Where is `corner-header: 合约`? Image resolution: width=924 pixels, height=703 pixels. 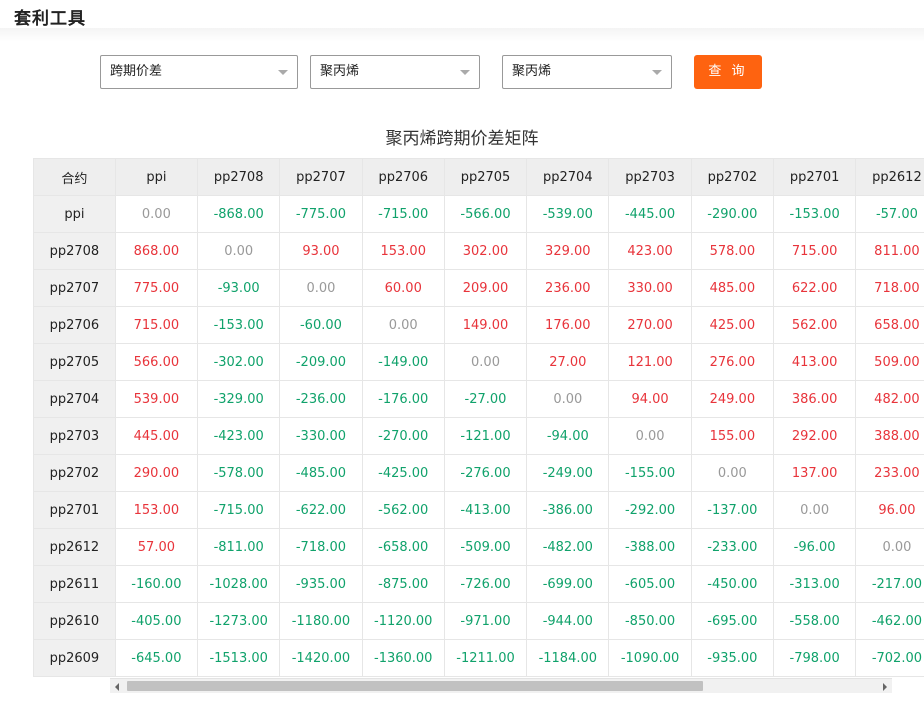 corner-header: 合约 is located at coordinates (74, 177).